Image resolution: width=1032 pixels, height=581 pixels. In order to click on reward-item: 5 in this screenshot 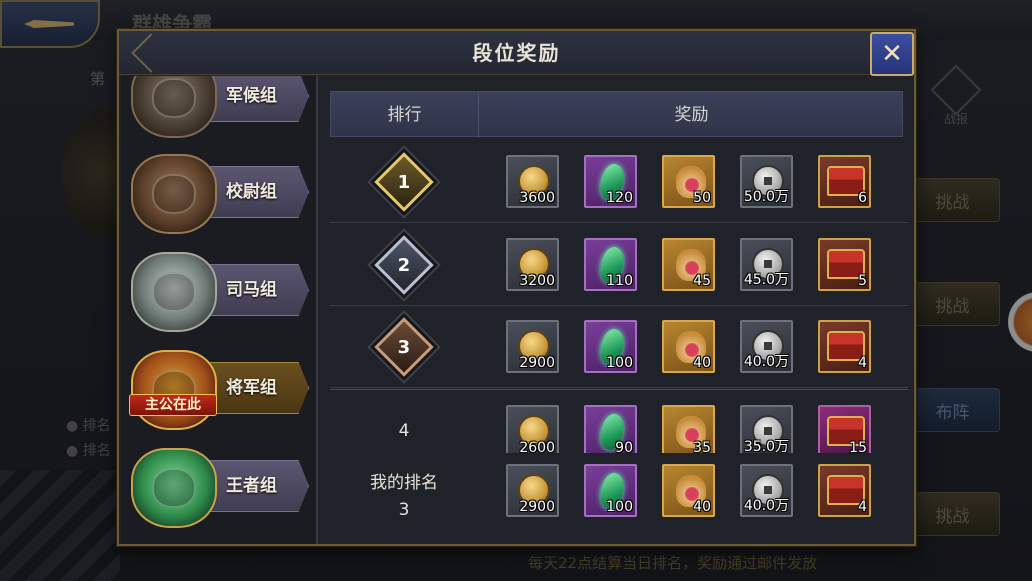, I will do `click(844, 264)`.